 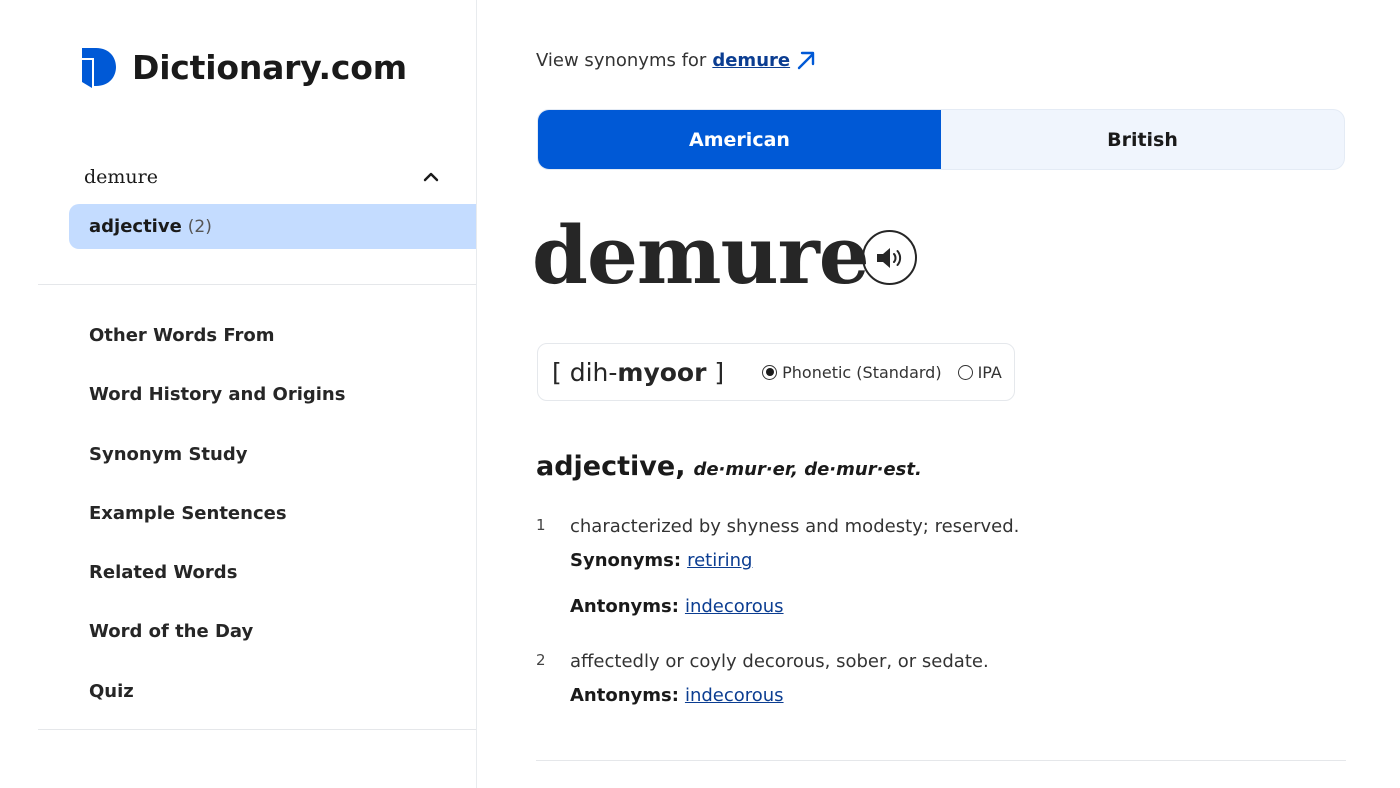 I want to click on ipa-option: IPA, so click(x=979, y=372).